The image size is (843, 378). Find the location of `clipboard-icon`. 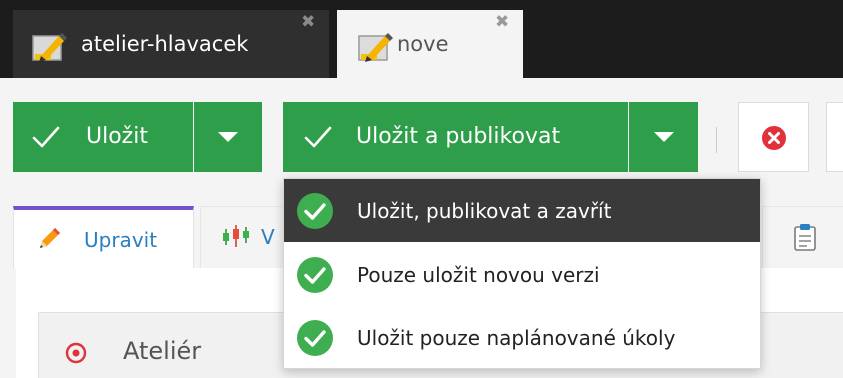

clipboard-icon is located at coordinates (805, 237).